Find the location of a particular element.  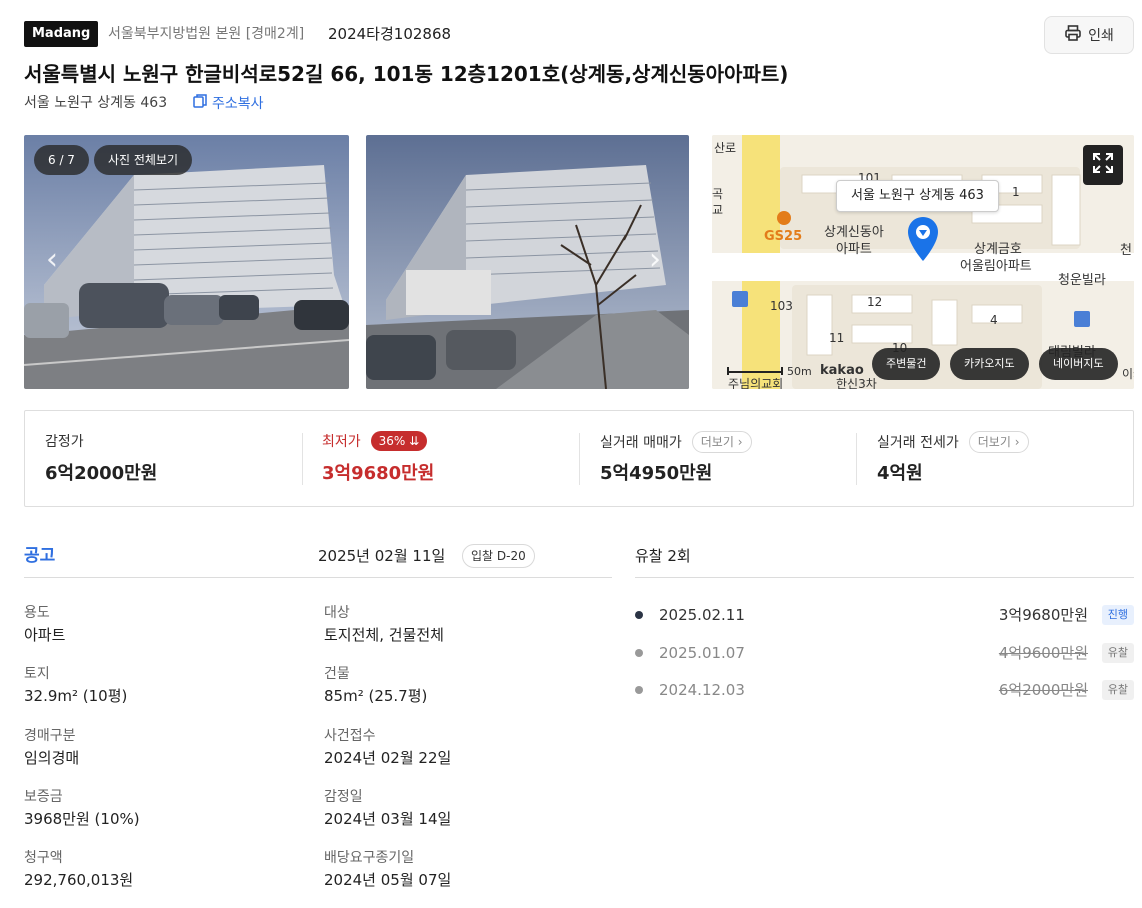

next-photo-icon: › is located at coordinates (655, 260).